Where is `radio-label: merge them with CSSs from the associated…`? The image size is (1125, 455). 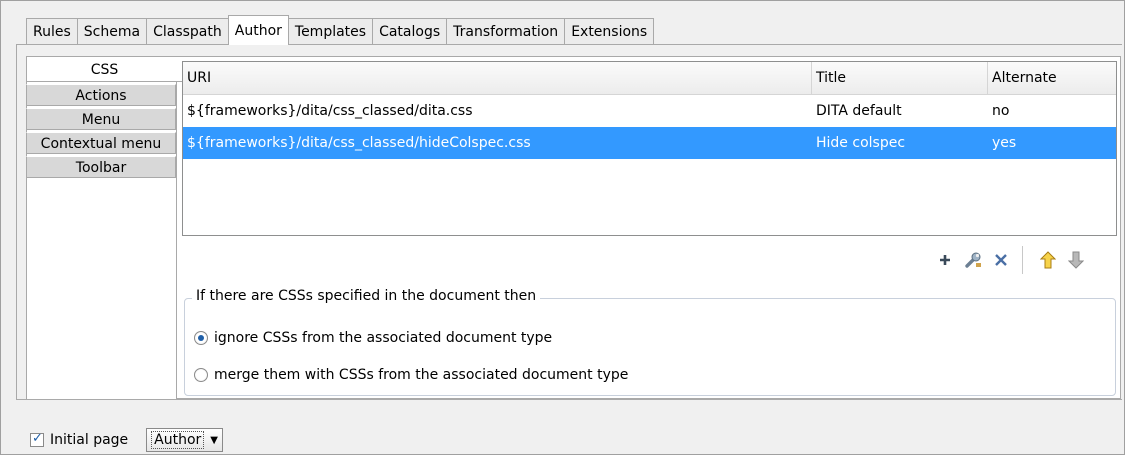 radio-label: merge them with CSSs from the associated… is located at coordinates (421, 375).